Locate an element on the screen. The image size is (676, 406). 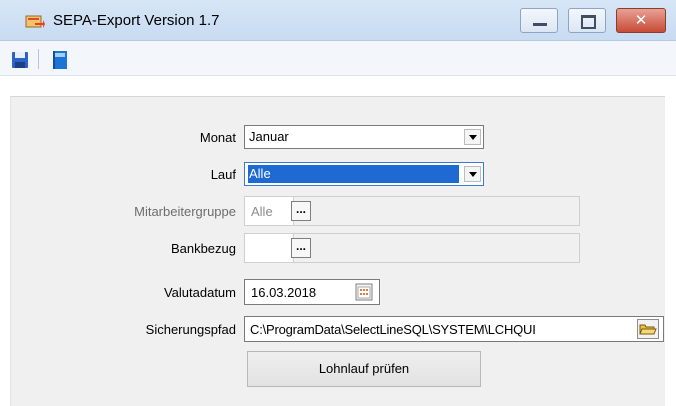
maximize-icon is located at coordinates (588, 22).